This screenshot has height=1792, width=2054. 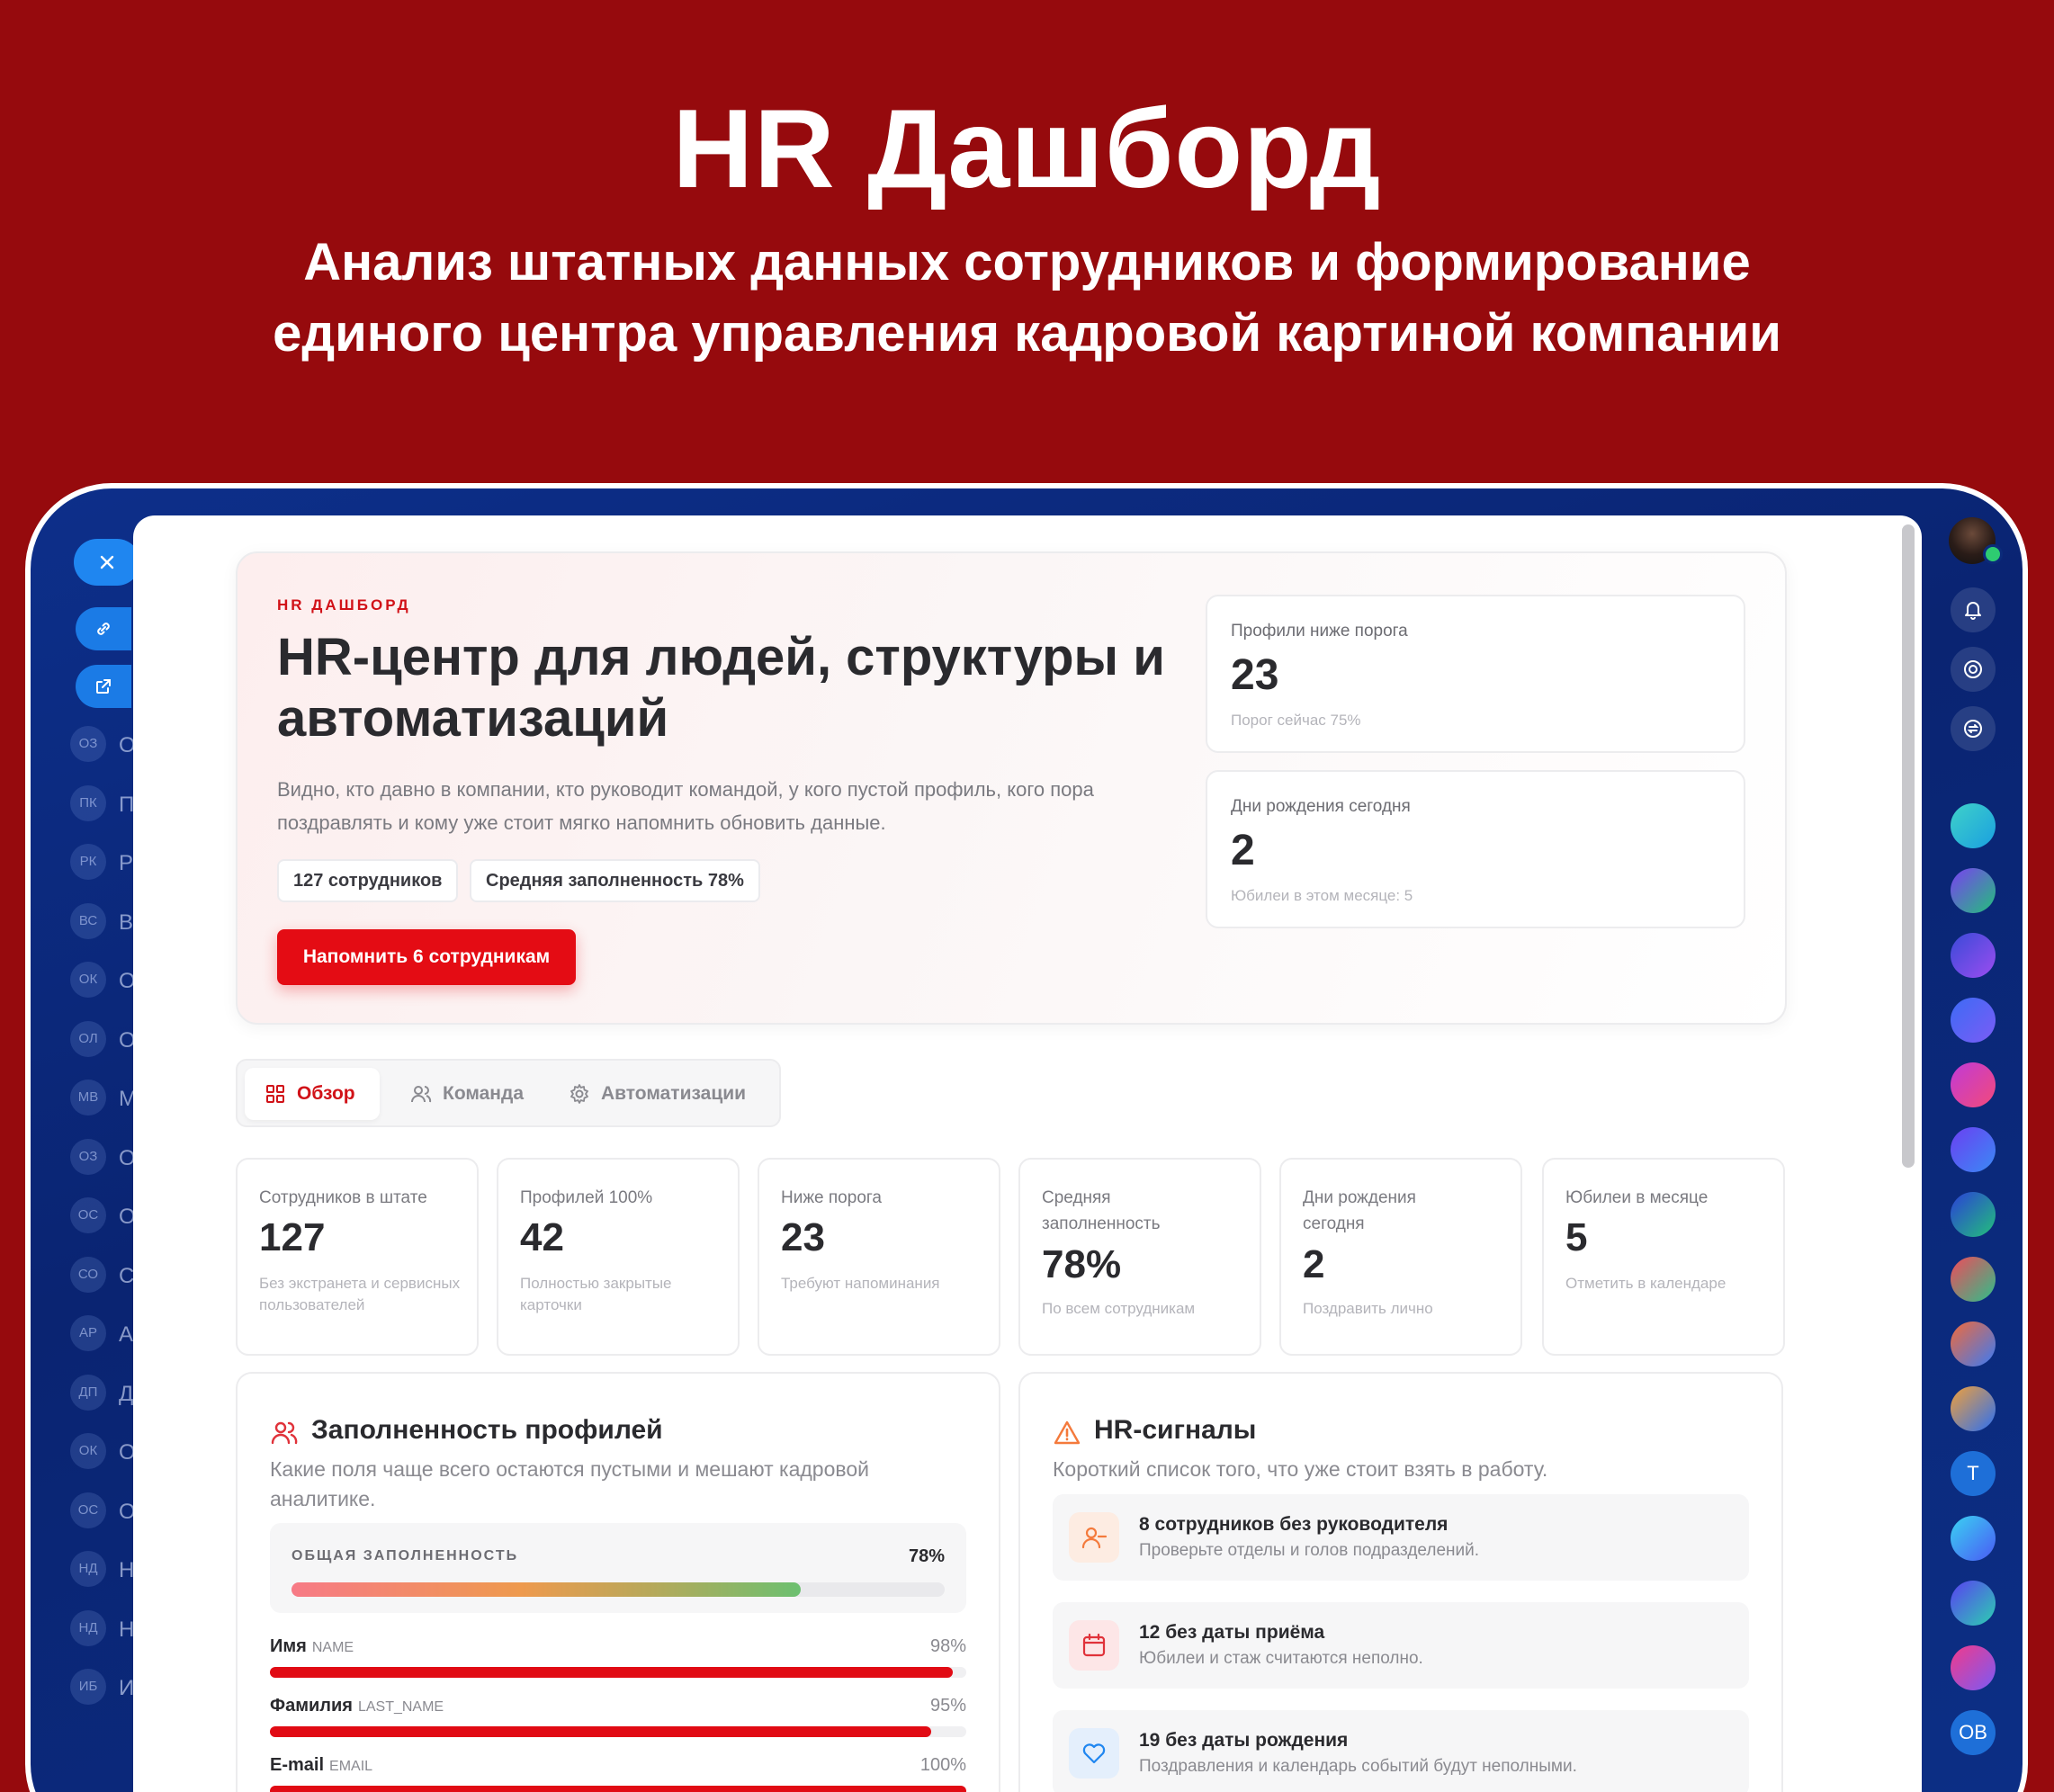 What do you see at coordinates (1974, 1149) in the screenshot?
I see `bot-app-icon` at bounding box center [1974, 1149].